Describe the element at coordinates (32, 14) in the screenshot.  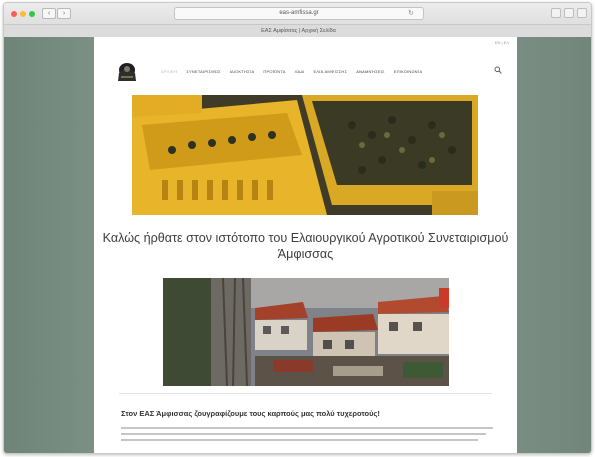
I see `zoom-window-button` at that location.